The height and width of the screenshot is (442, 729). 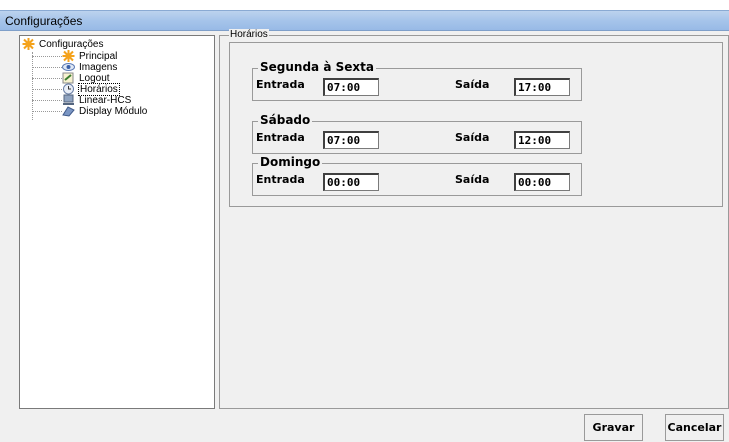 What do you see at coordinates (71, 44) in the screenshot?
I see `tree-root-label: Configurações` at bounding box center [71, 44].